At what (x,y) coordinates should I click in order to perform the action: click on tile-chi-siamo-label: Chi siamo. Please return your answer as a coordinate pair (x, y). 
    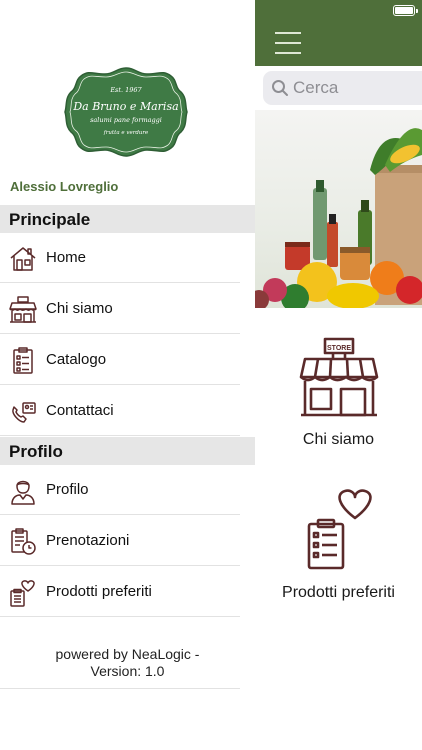
    Looking at the image, I should click on (338, 439).